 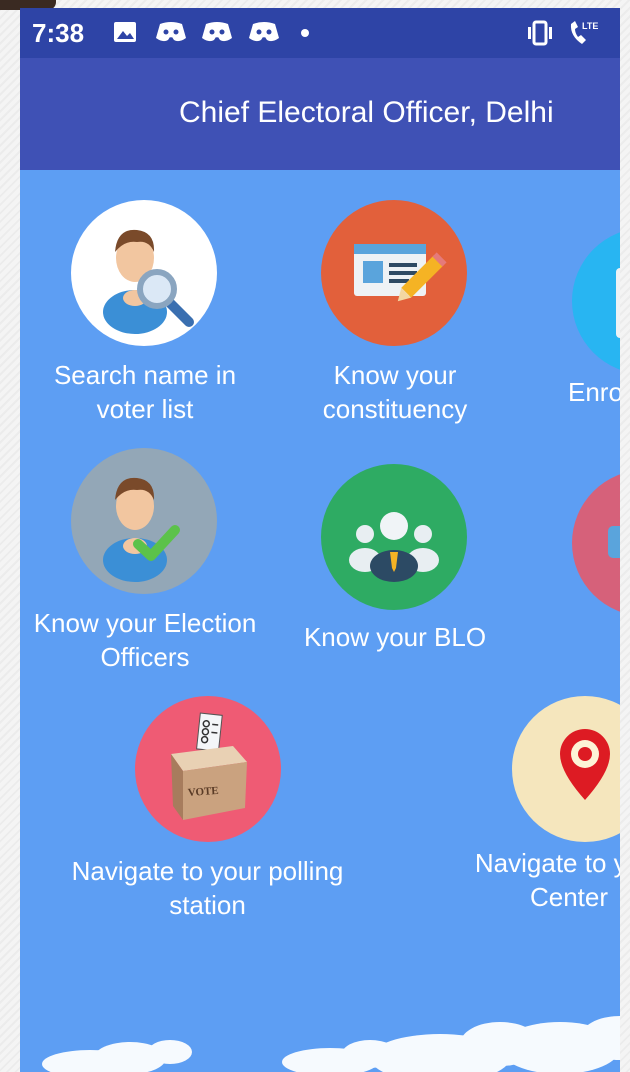 I want to click on ballot-box-label: VOTE, so click(x=203, y=792).